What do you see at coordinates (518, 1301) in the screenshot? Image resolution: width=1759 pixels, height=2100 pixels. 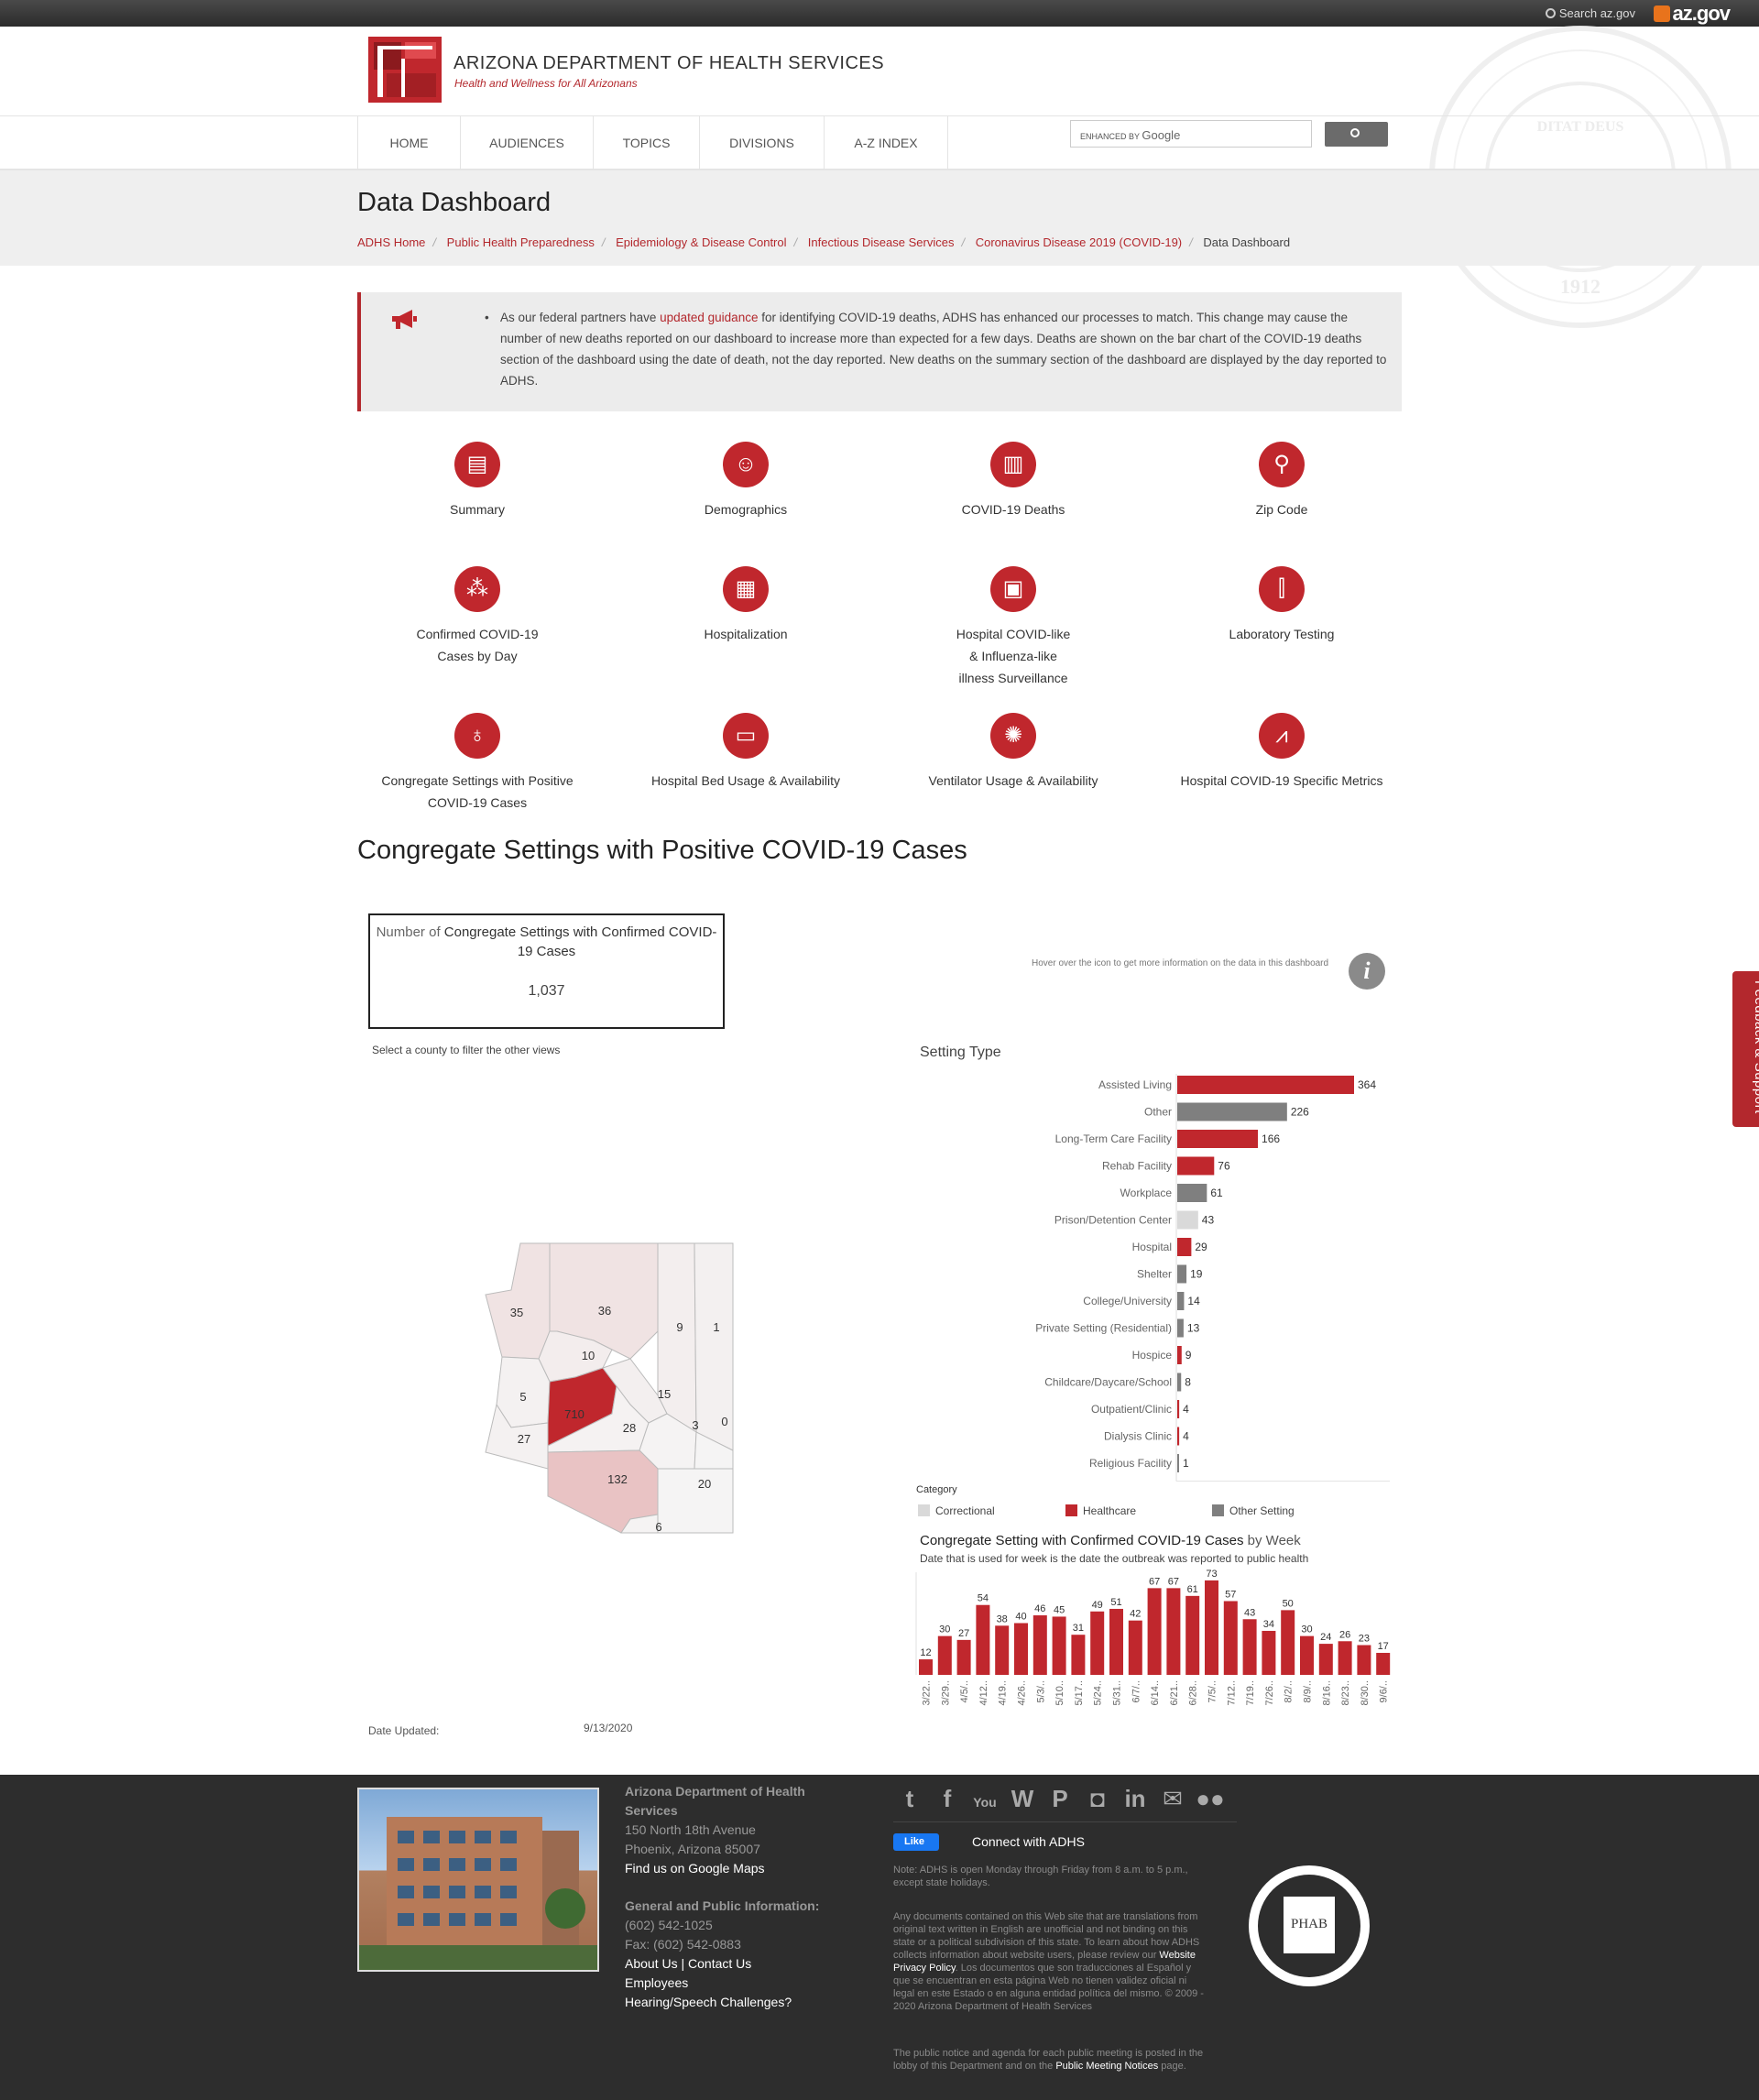 I see `county-mohave` at bounding box center [518, 1301].